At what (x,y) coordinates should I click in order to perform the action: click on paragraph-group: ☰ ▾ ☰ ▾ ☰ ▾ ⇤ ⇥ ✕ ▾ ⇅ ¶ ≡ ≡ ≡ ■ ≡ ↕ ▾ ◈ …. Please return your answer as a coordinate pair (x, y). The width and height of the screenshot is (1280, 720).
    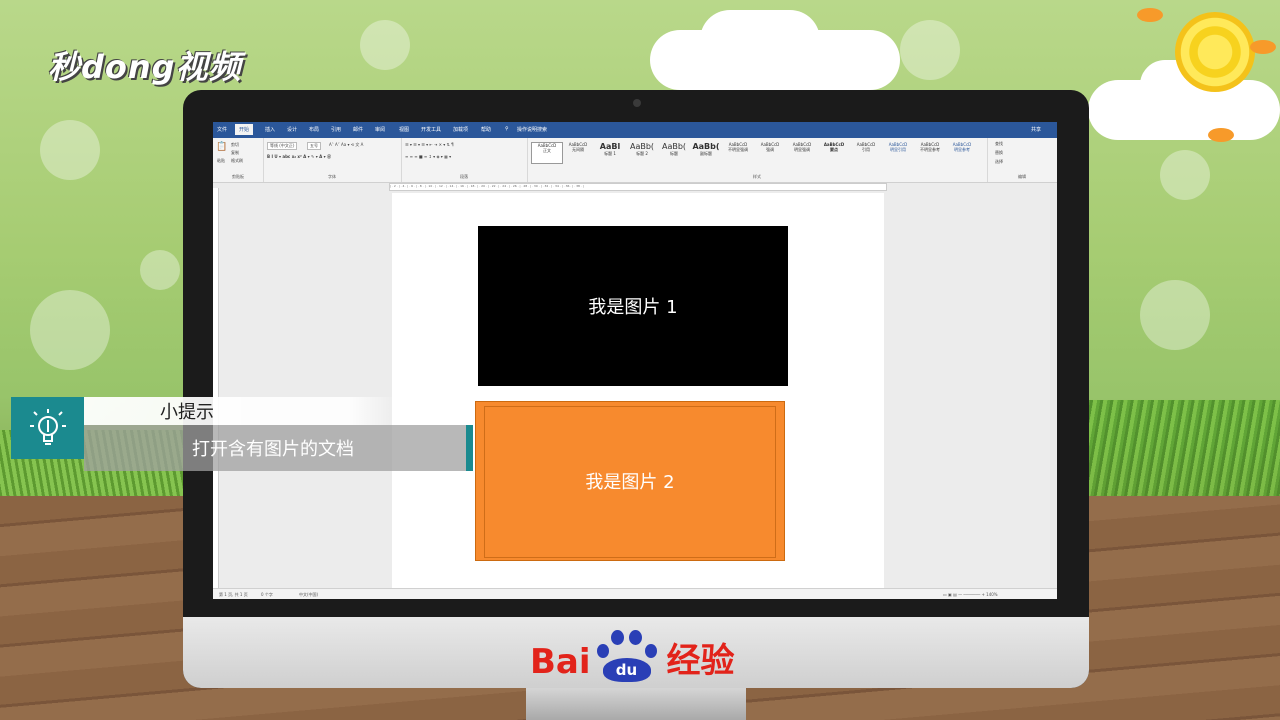
    Looking at the image, I should click on (464, 160).